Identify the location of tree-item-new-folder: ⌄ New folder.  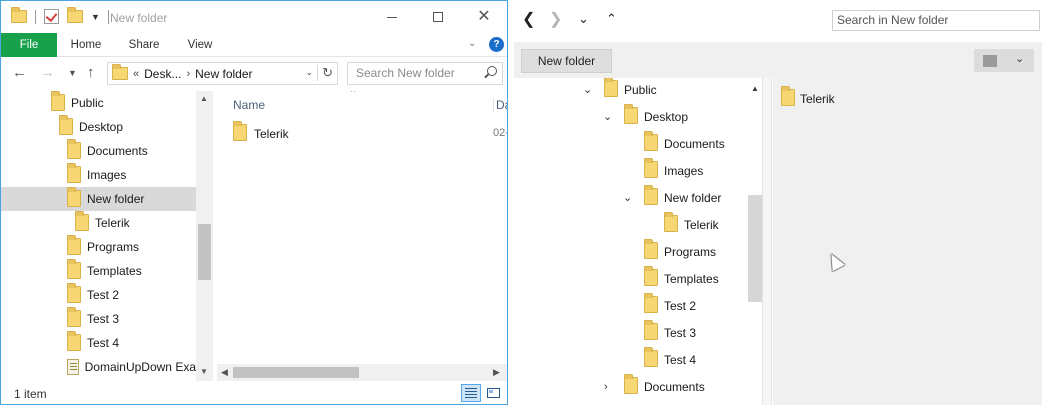
(672, 197).